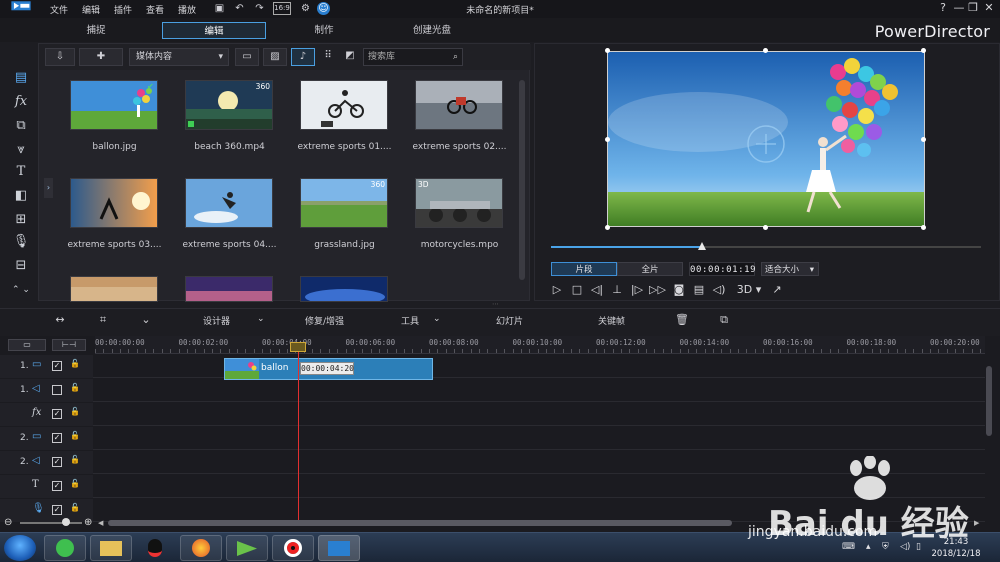 The image size is (1000, 562). I want to click on rail-scroll-icon: ⌃ ⌄, so click(21, 290).